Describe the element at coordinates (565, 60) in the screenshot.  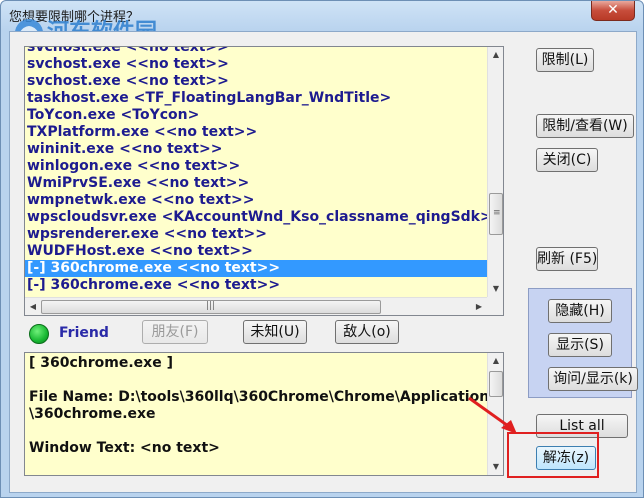
I see `limit-button: 限制(L)` at that location.